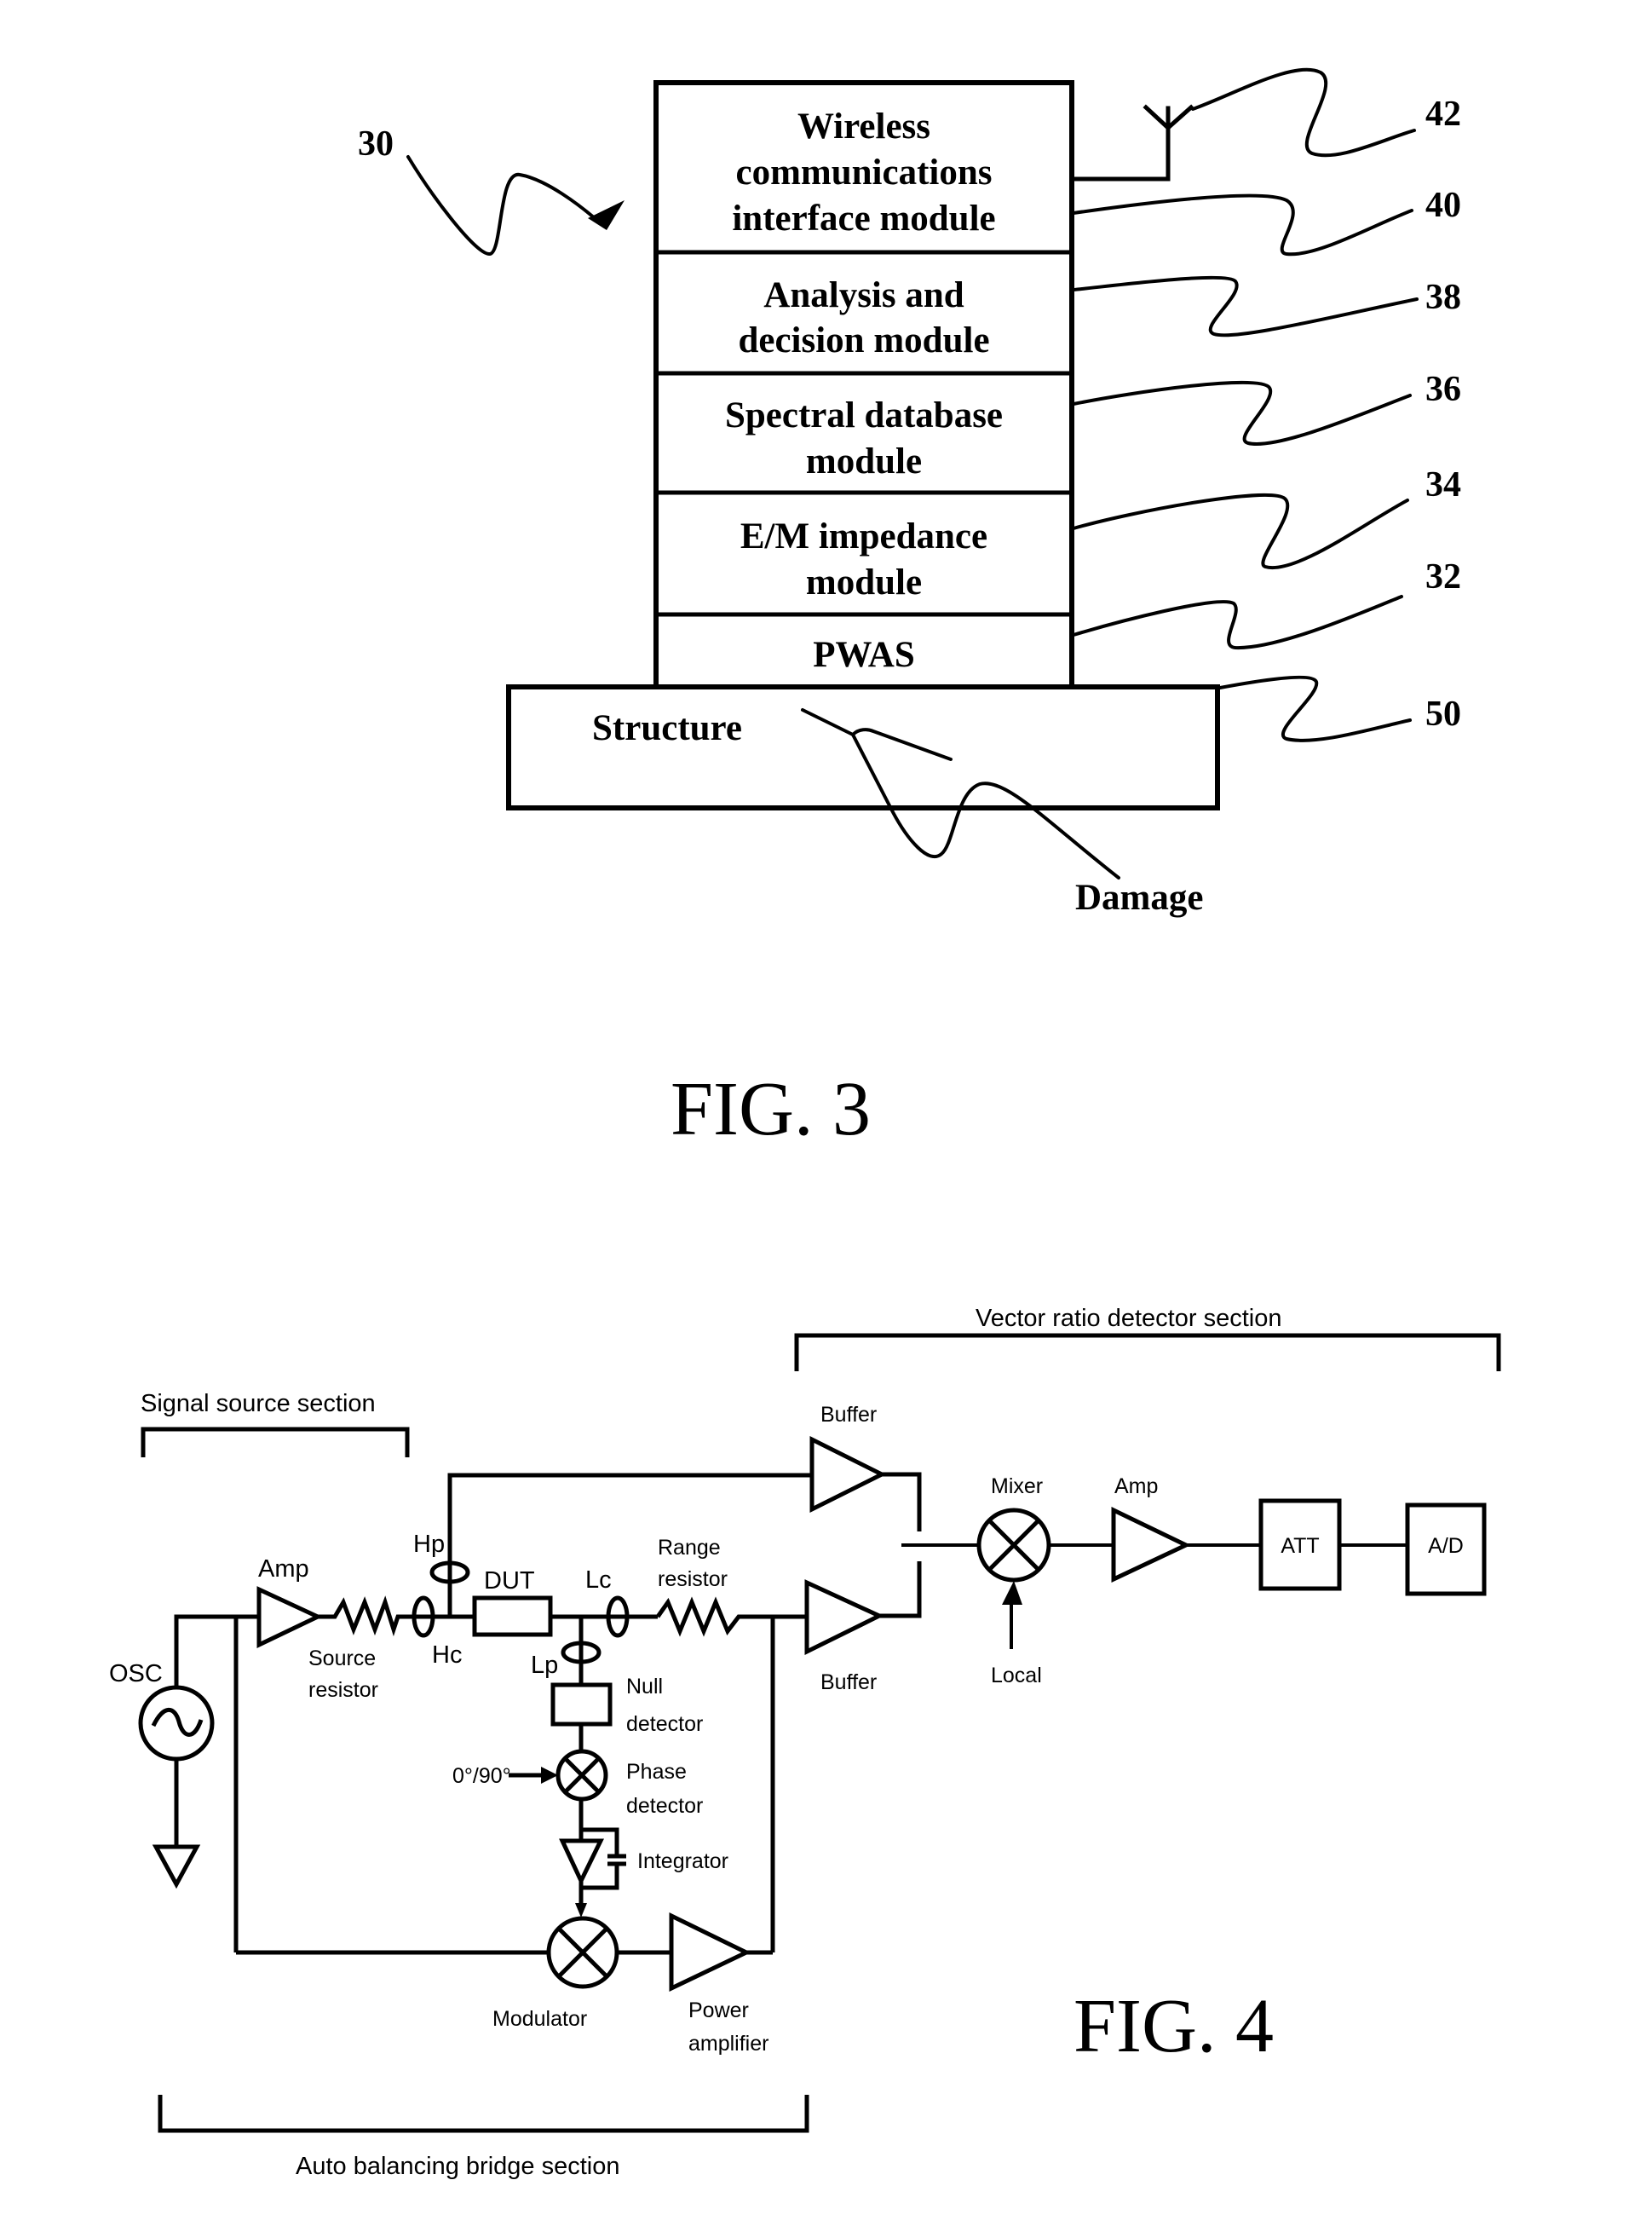  Describe the element at coordinates (1128, 1318) in the screenshot. I see `vector-ratio-section-label: Vector ratio detector section` at that location.